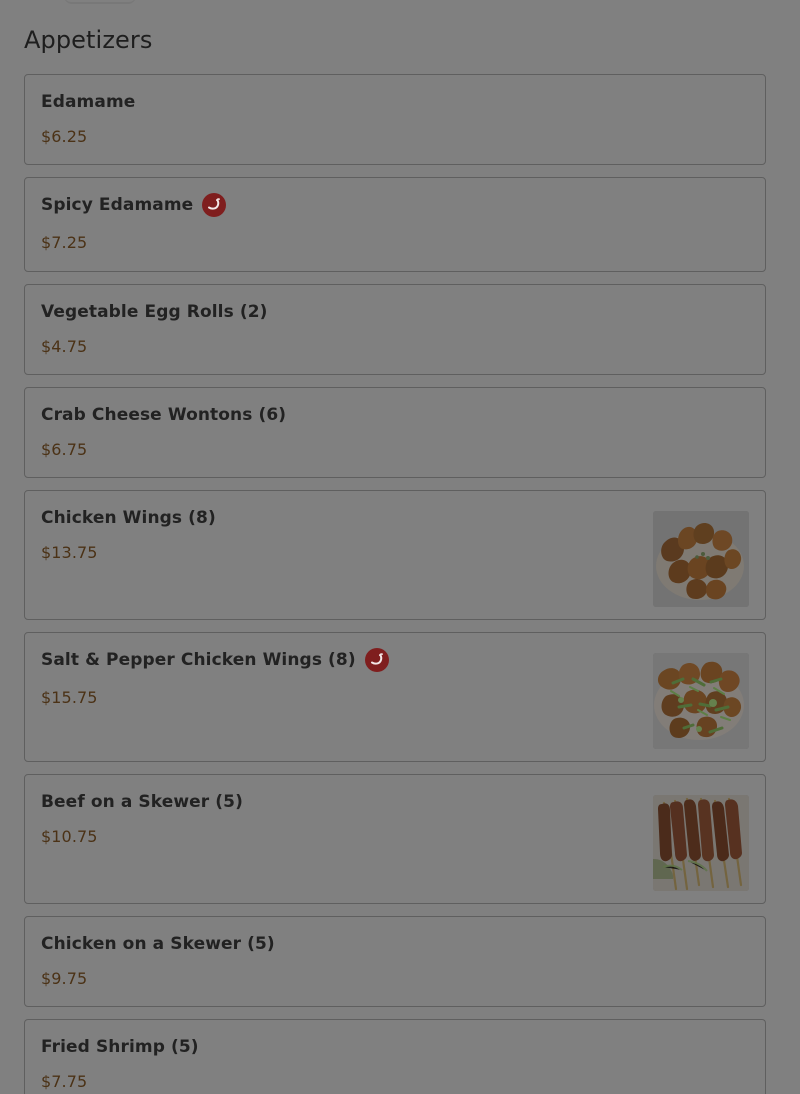 The height and width of the screenshot is (1094, 800). I want to click on menu-item-price: $6.75, so click(64, 449).